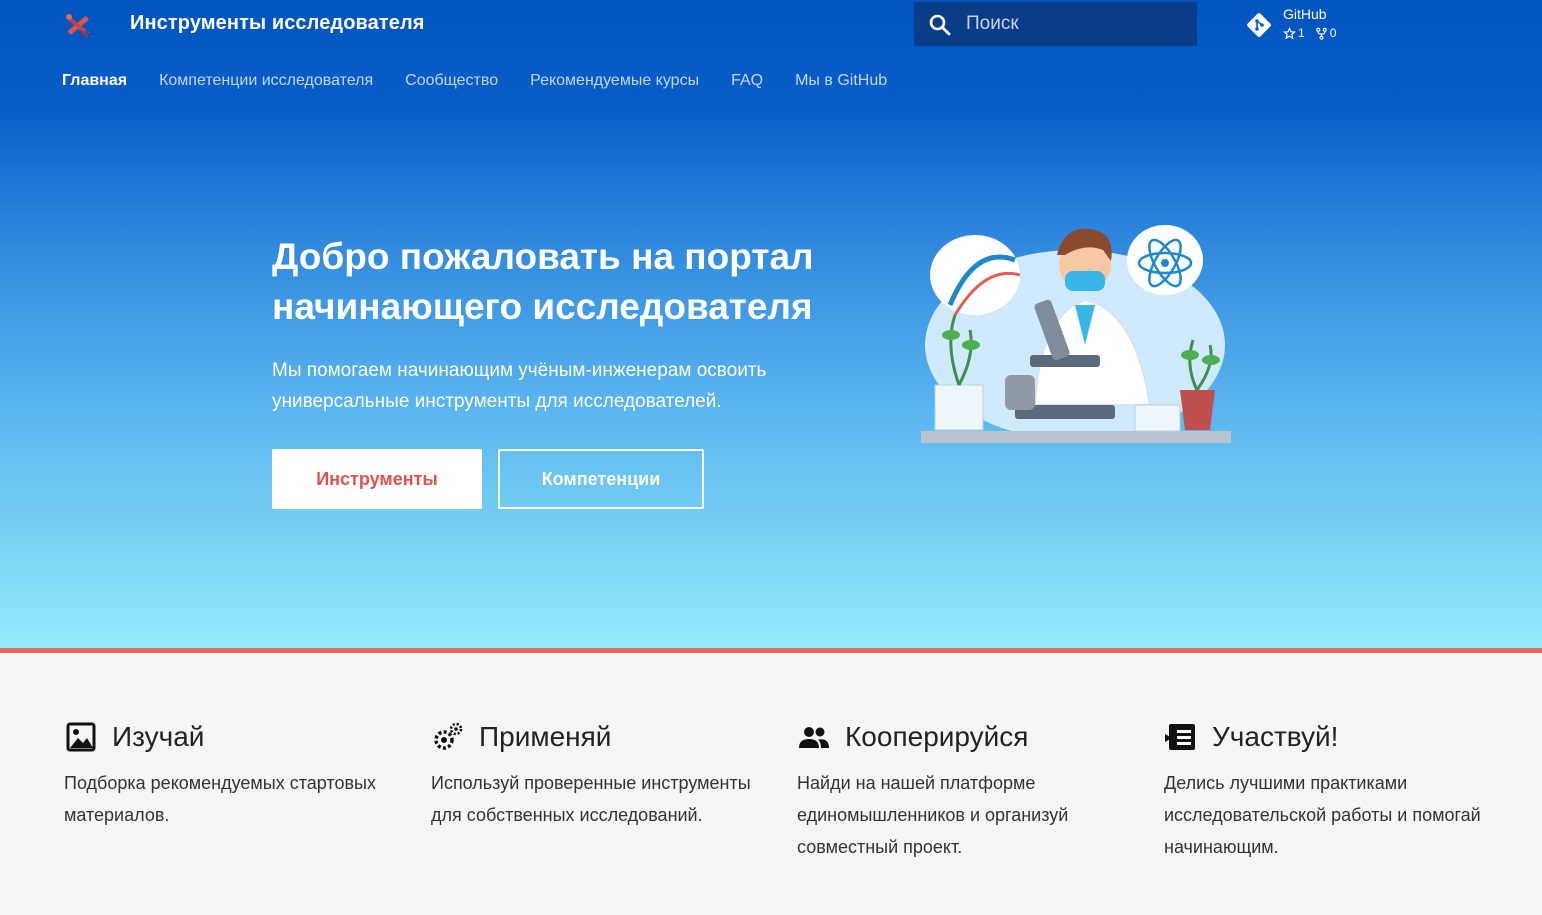 This screenshot has width=1542, height=915. What do you see at coordinates (1309, 33) in the screenshot?
I see `repo-facts: 1 0` at bounding box center [1309, 33].